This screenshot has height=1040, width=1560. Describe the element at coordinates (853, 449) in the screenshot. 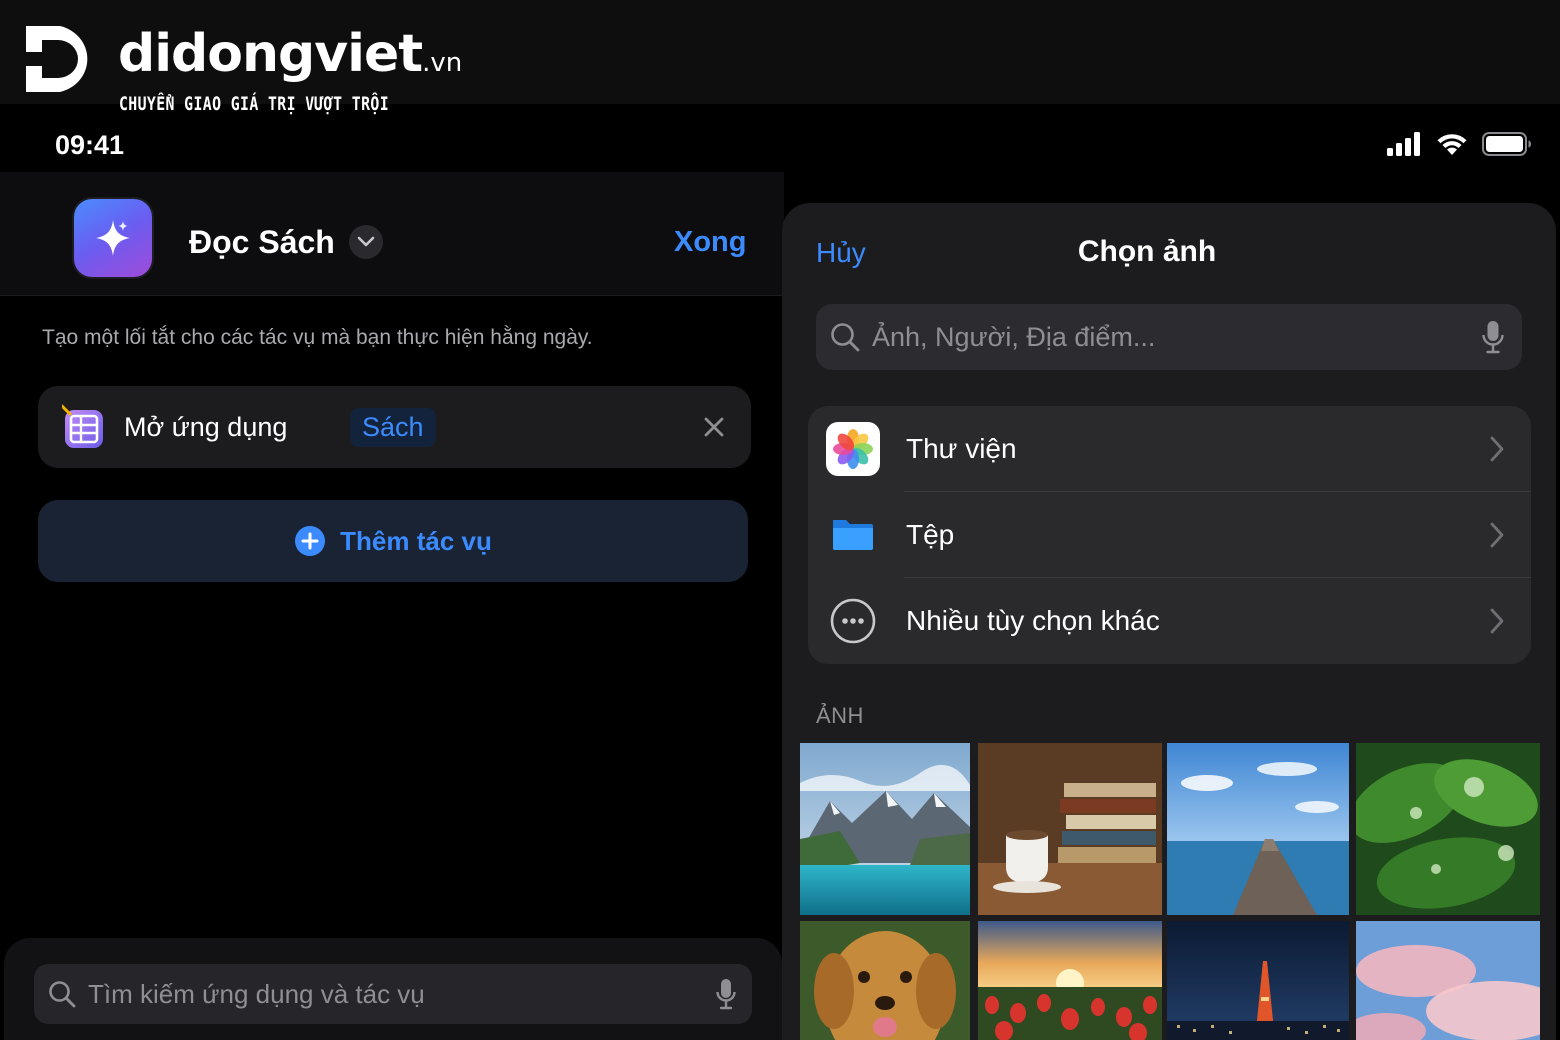

I see `photos-icon` at that location.